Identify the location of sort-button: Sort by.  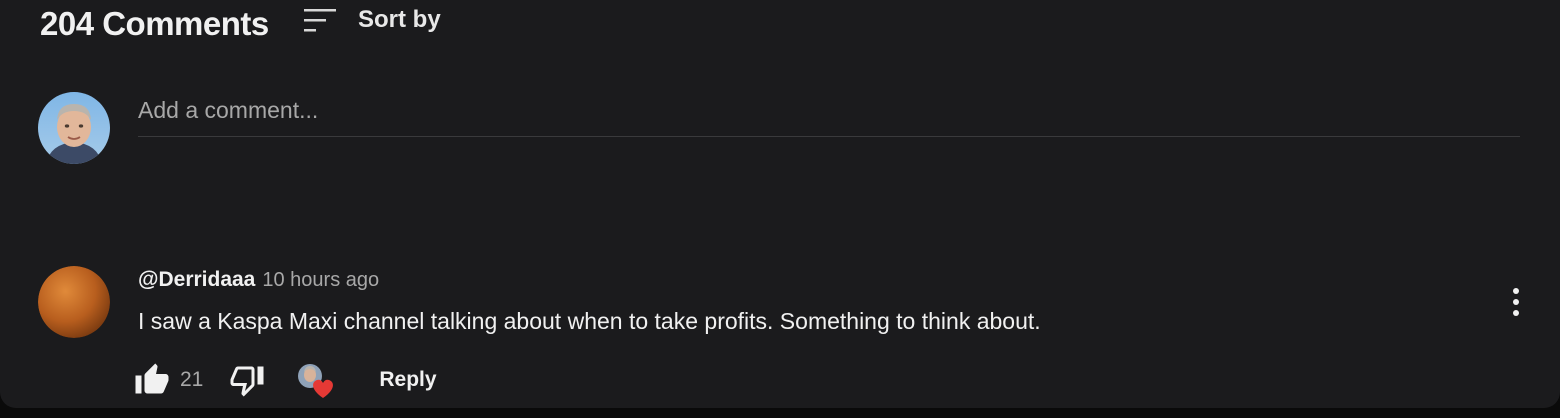
(371, 20).